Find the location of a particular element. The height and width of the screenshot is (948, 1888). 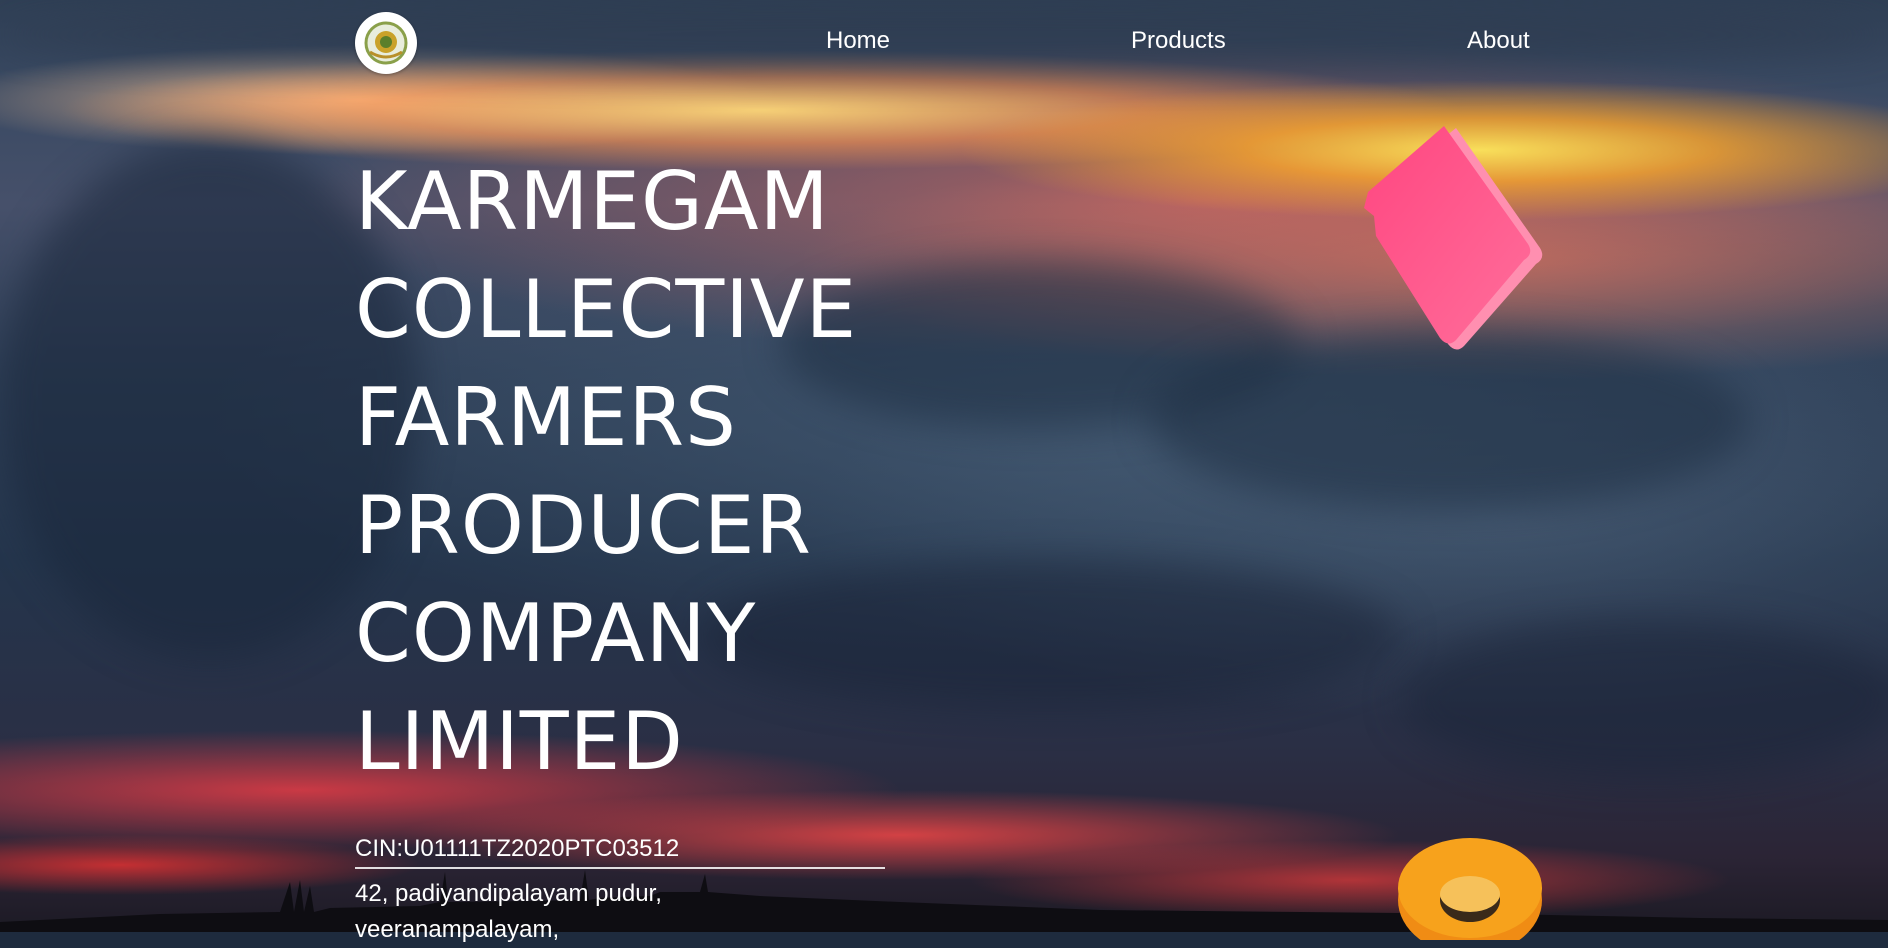

logo-emblem-icon is located at coordinates (386, 43).